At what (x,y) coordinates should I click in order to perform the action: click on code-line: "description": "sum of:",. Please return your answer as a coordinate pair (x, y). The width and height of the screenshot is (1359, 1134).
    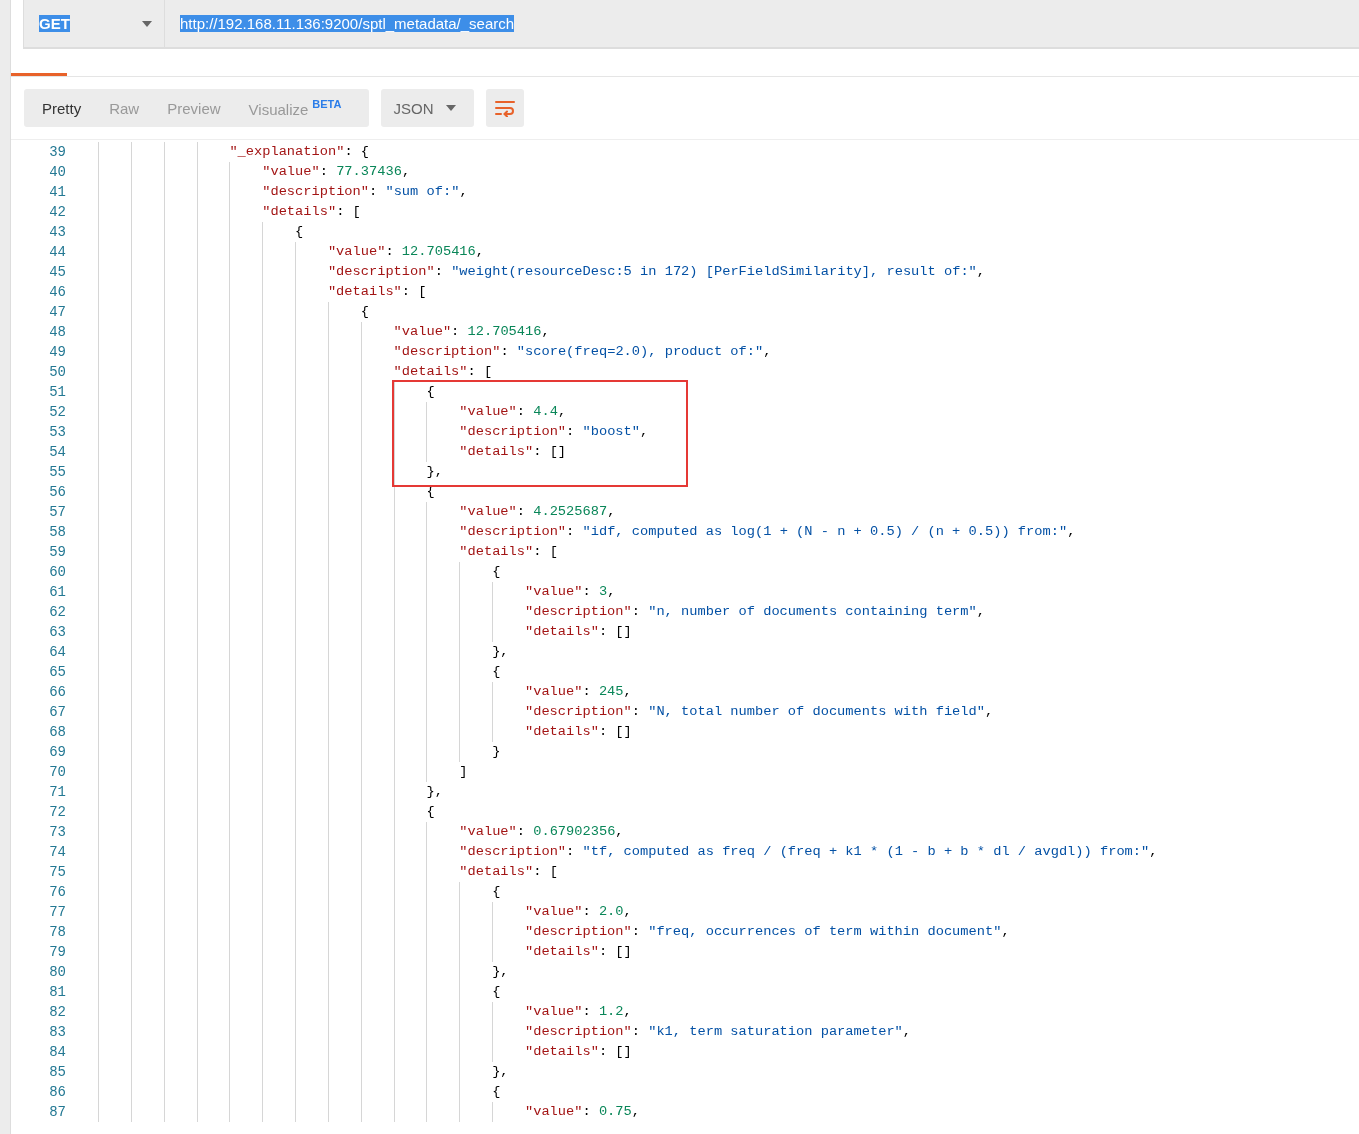
    Looking at the image, I should click on (365, 192).